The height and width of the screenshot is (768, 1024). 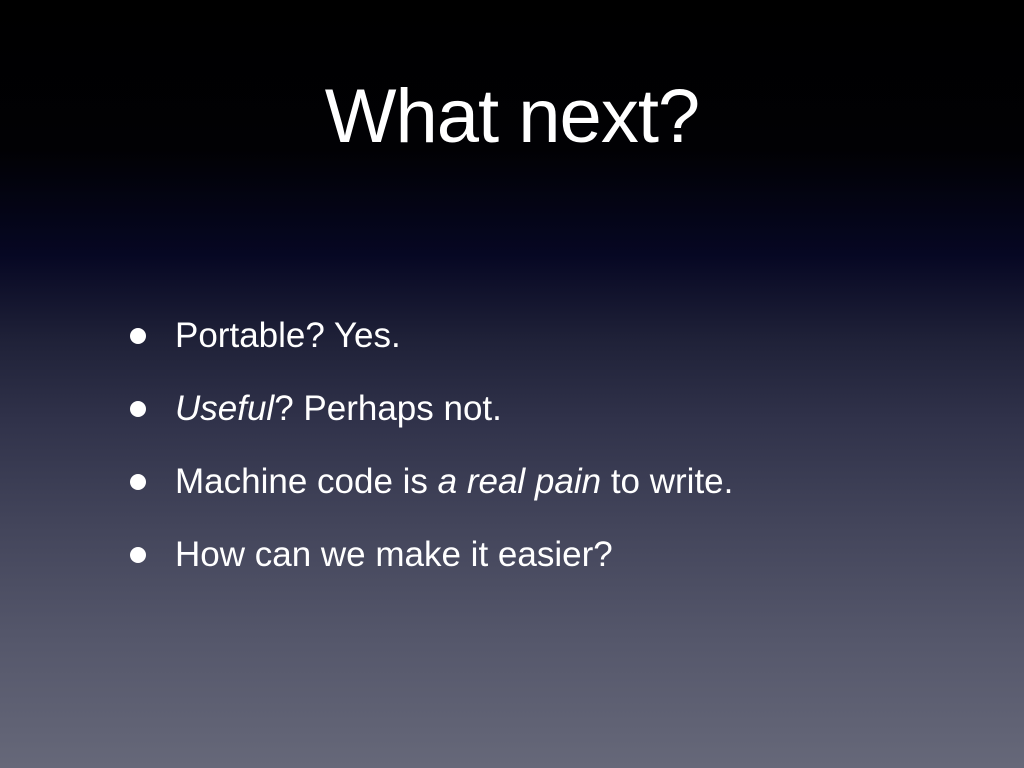 What do you see at coordinates (431, 349) in the screenshot?
I see `bullet-item: Portable? Yes.` at bounding box center [431, 349].